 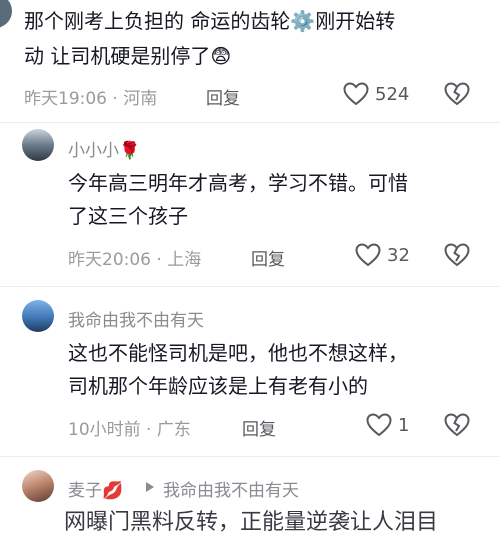 What do you see at coordinates (238, 183) in the screenshot?
I see `comment-text-line: 今年高三明年才高考，学习不错。可惜` at bounding box center [238, 183].